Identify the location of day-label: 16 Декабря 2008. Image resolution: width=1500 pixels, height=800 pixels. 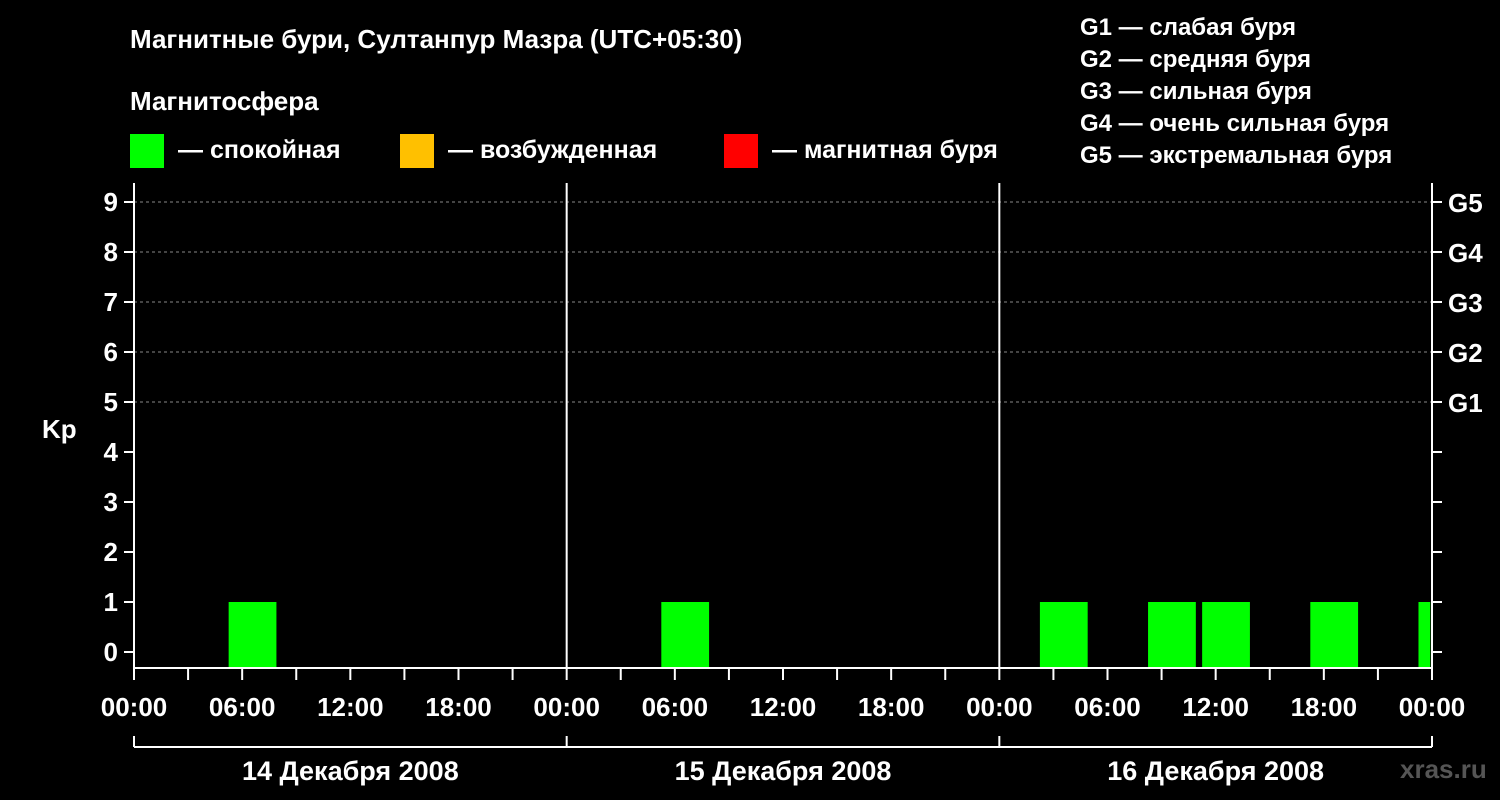
(1215, 771).